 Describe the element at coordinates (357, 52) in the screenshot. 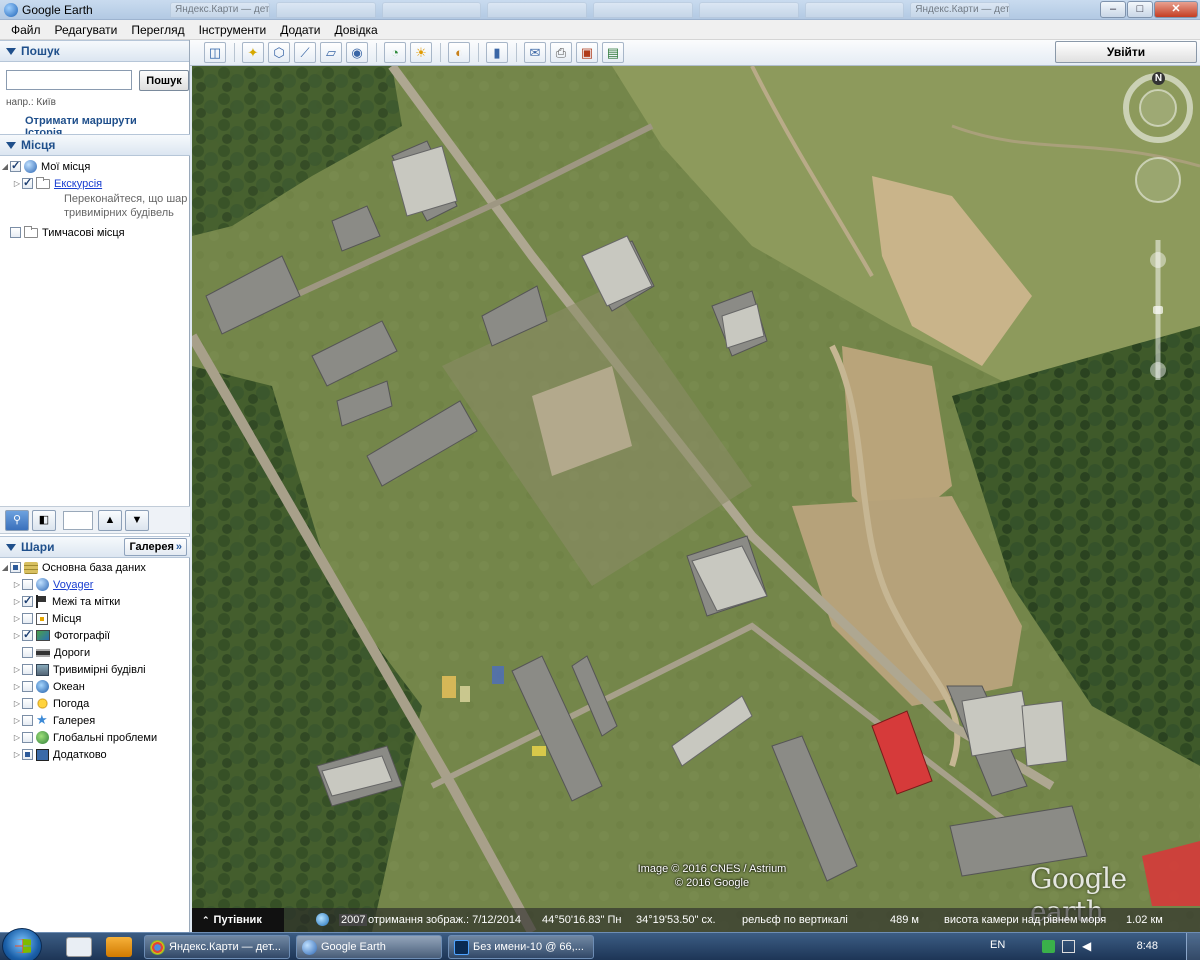

I see `record-tour-icon: ◉` at that location.